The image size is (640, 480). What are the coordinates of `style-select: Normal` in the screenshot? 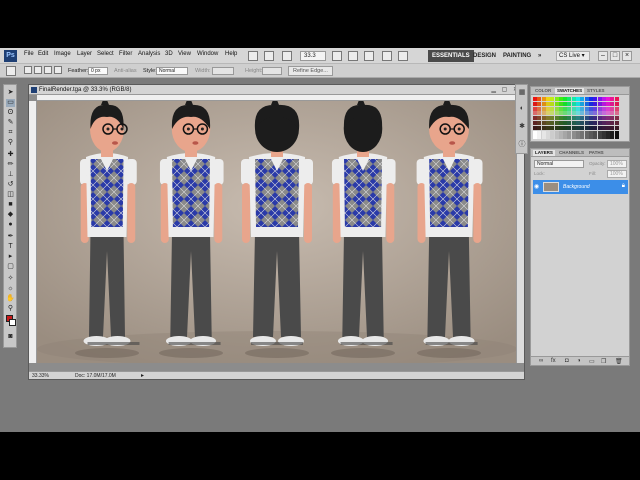 It's located at (172, 71).